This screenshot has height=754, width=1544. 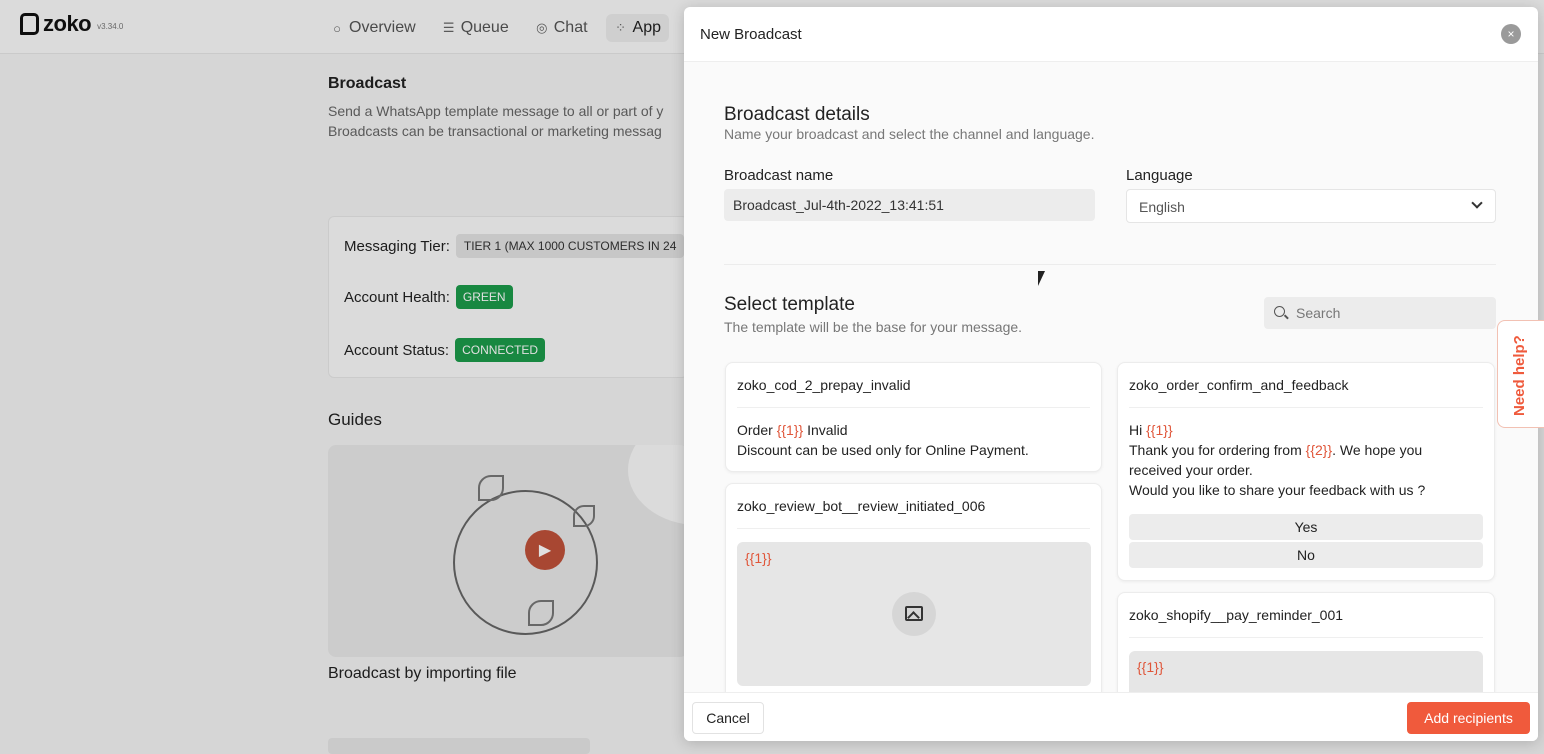 I want to click on modal-footer: Cancel Add recipients, so click(x=1111, y=716).